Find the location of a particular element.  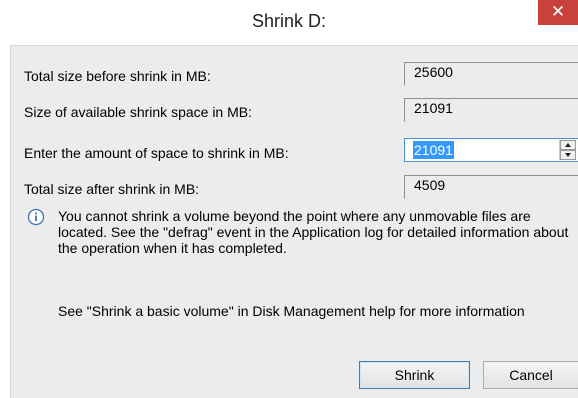

spin-up-button is located at coordinates (568, 145).